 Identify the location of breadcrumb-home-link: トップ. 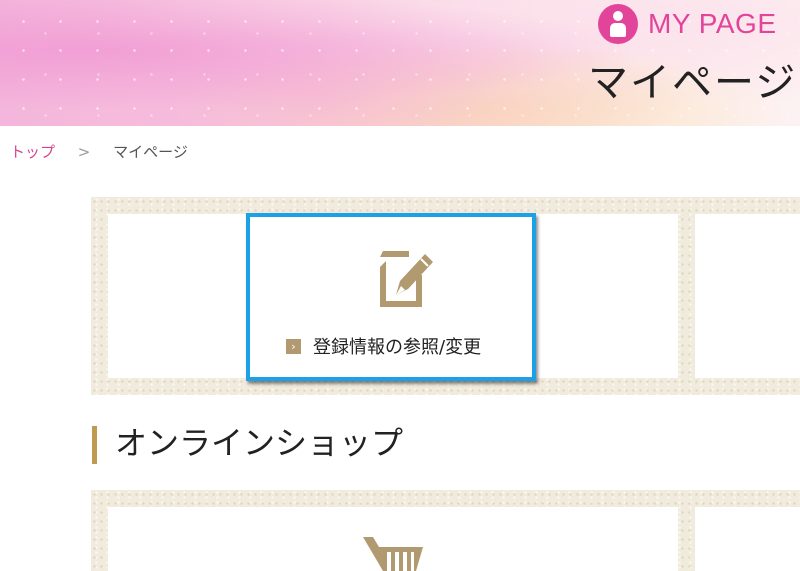
(32, 152).